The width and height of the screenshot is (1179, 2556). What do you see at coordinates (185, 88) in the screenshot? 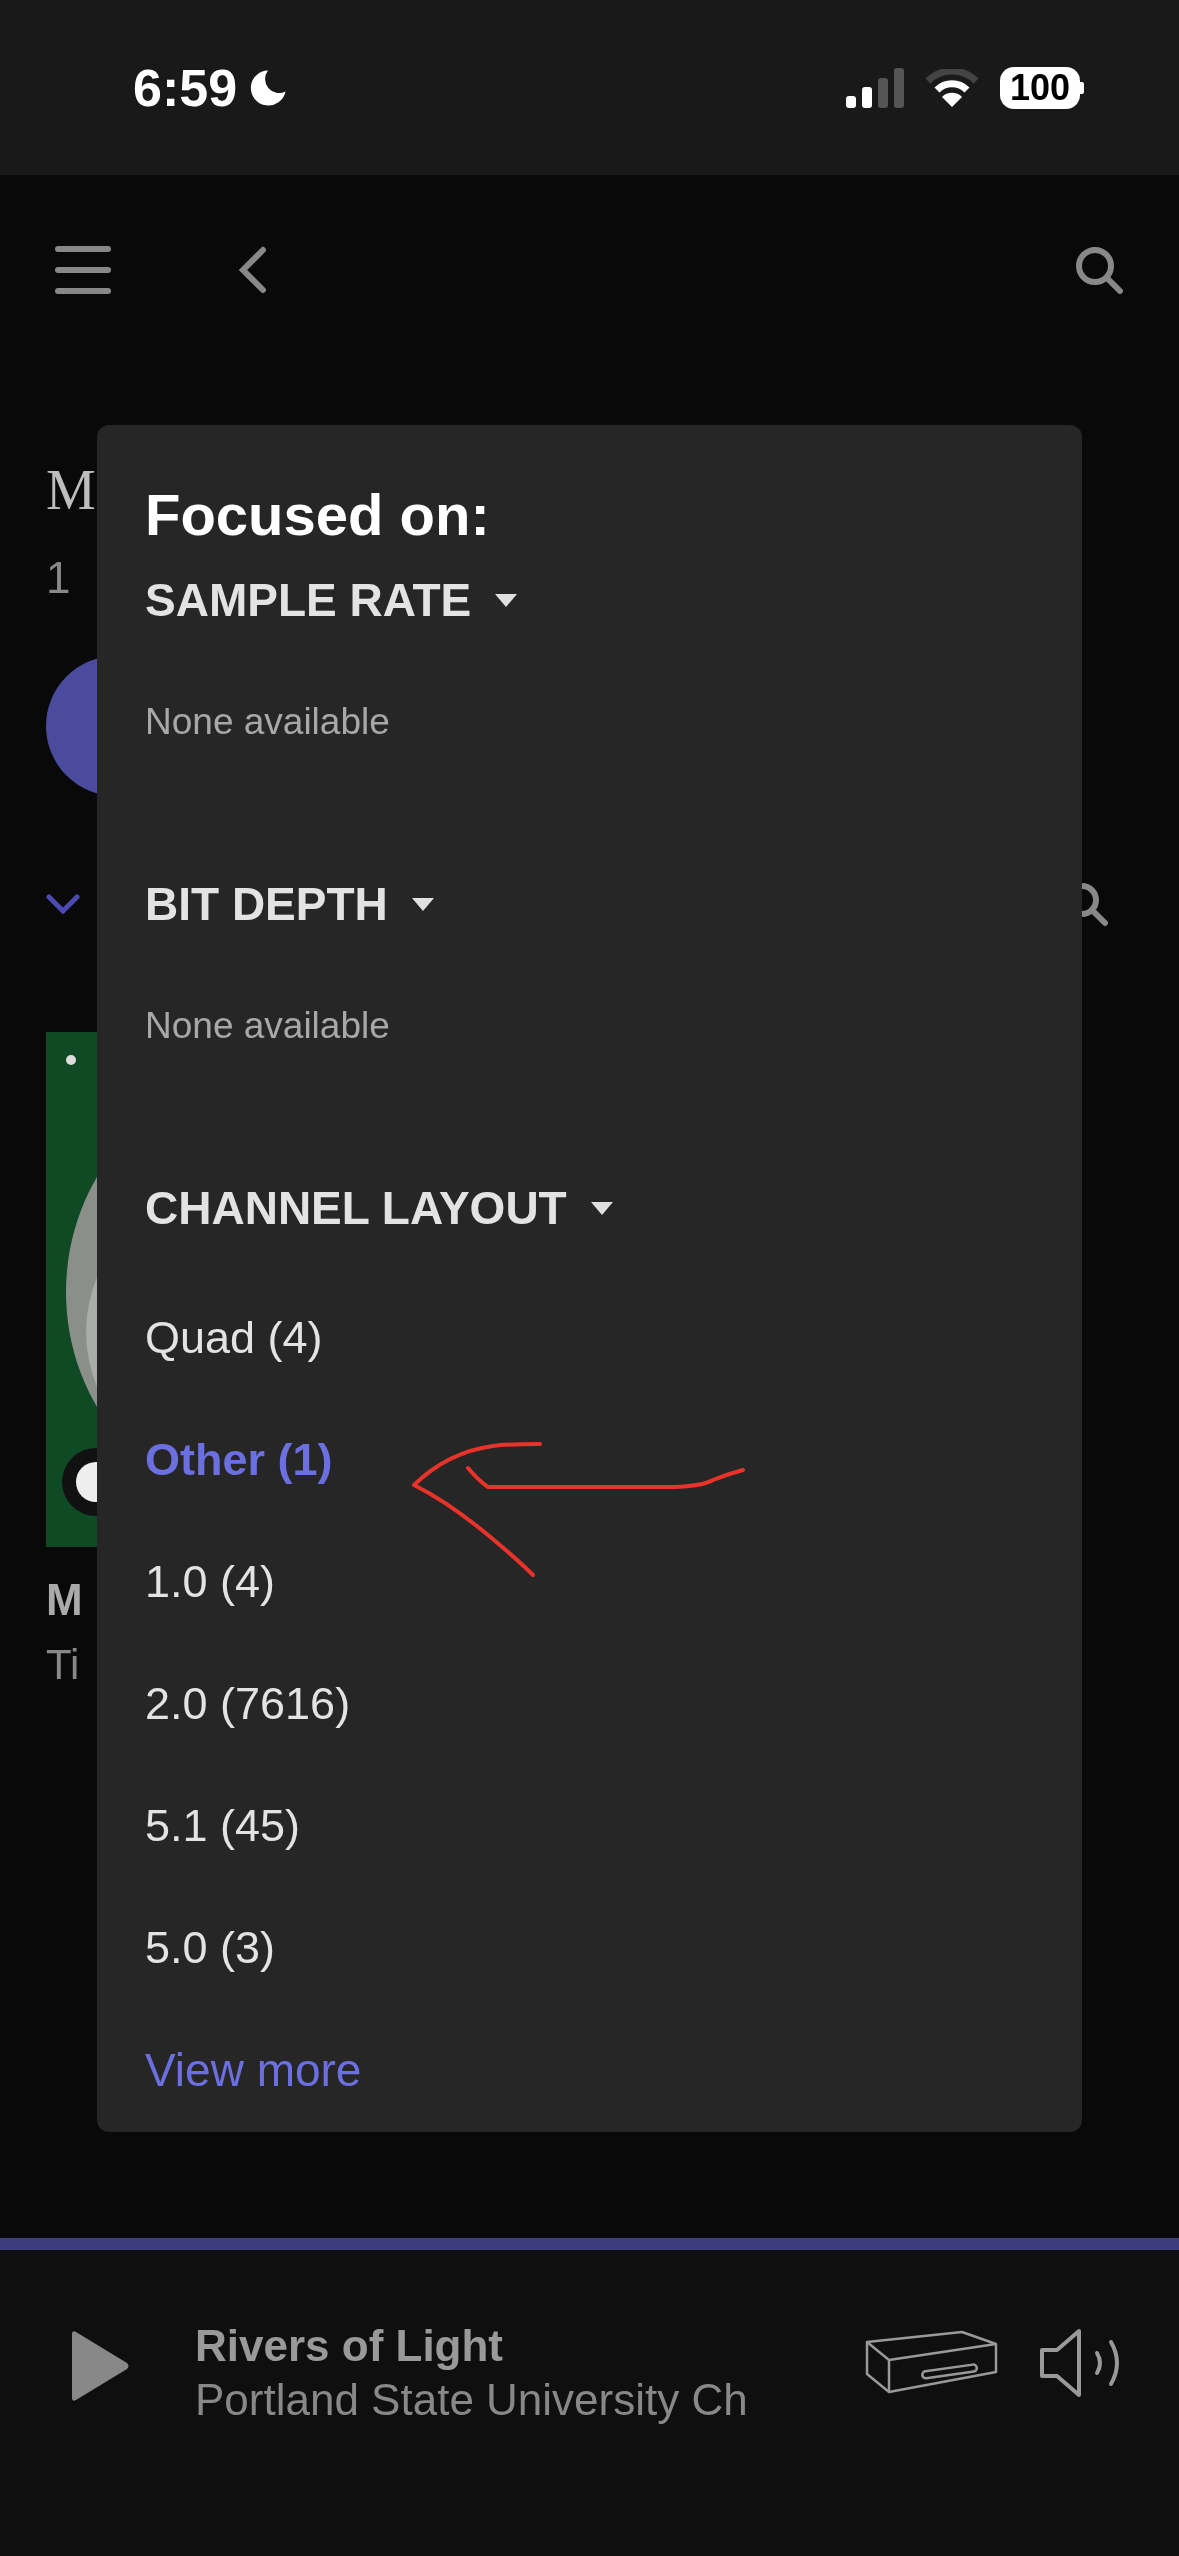
I see `status-time: 6:59` at bounding box center [185, 88].